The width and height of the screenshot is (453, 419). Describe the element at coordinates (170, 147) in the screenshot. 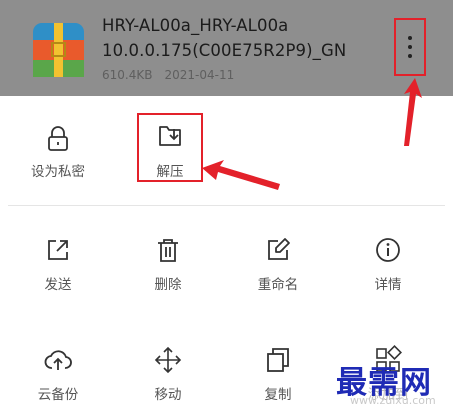

I see `annotation-highlight-box-extract` at that location.